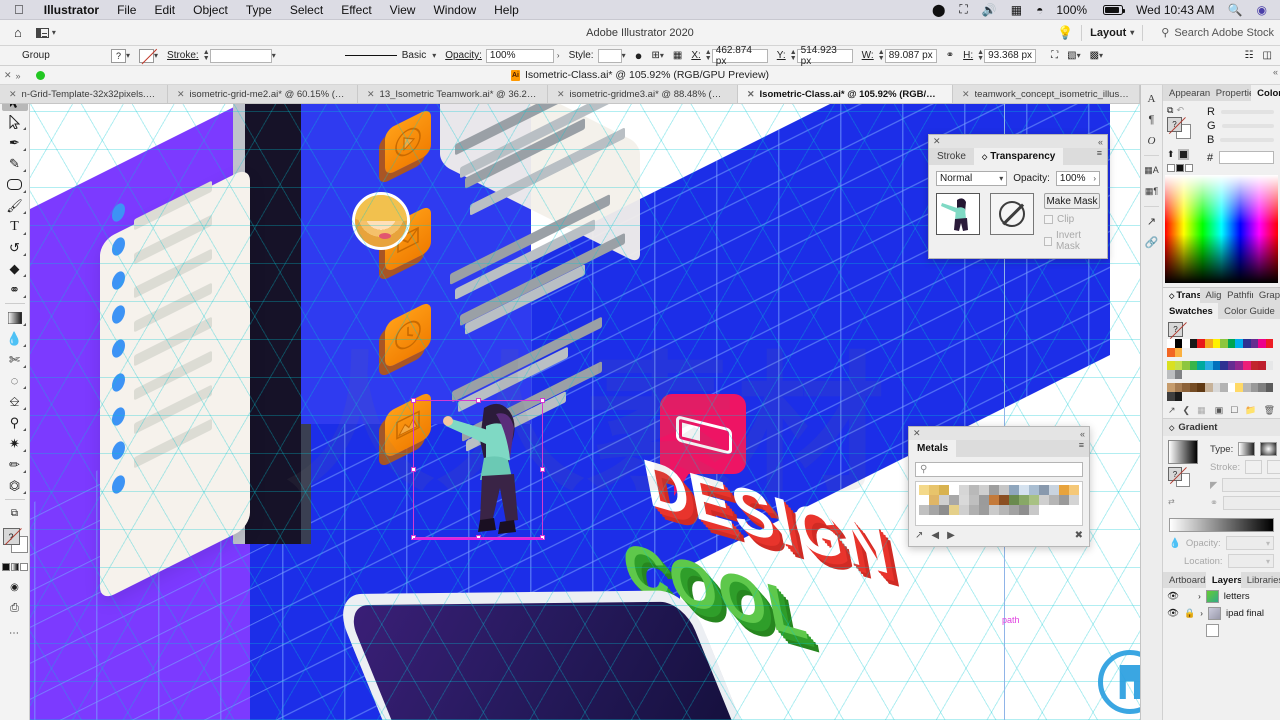 Image resolution: width=1280 pixels, height=720 pixels. I want to click on scissors-tool: ✄, so click(15, 359).